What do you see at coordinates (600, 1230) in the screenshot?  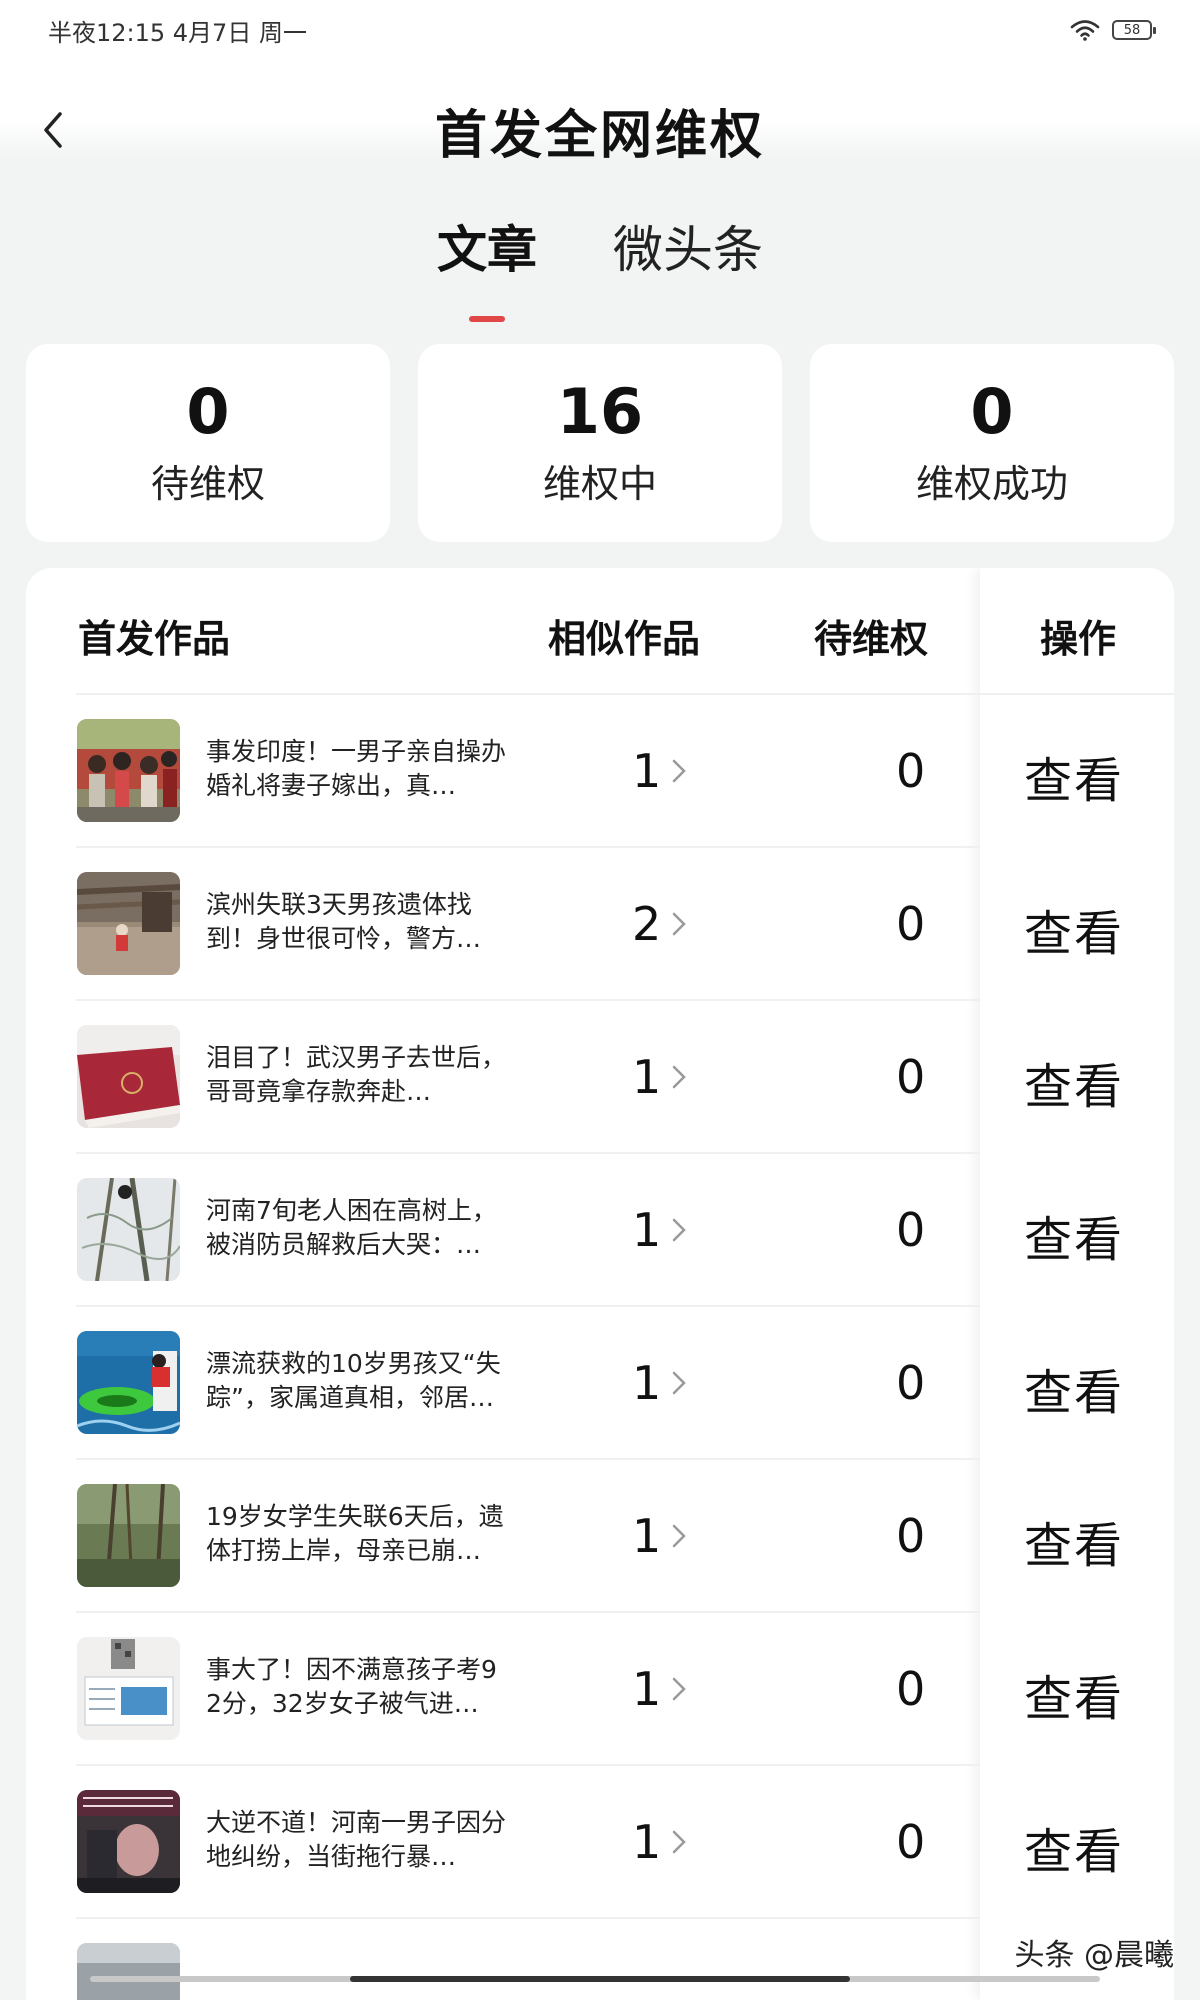 I see `table-row: 河南7旬老人困在高树上，被消防员解救后大哭：… 1 0 查看` at bounding box center [600, 1230].